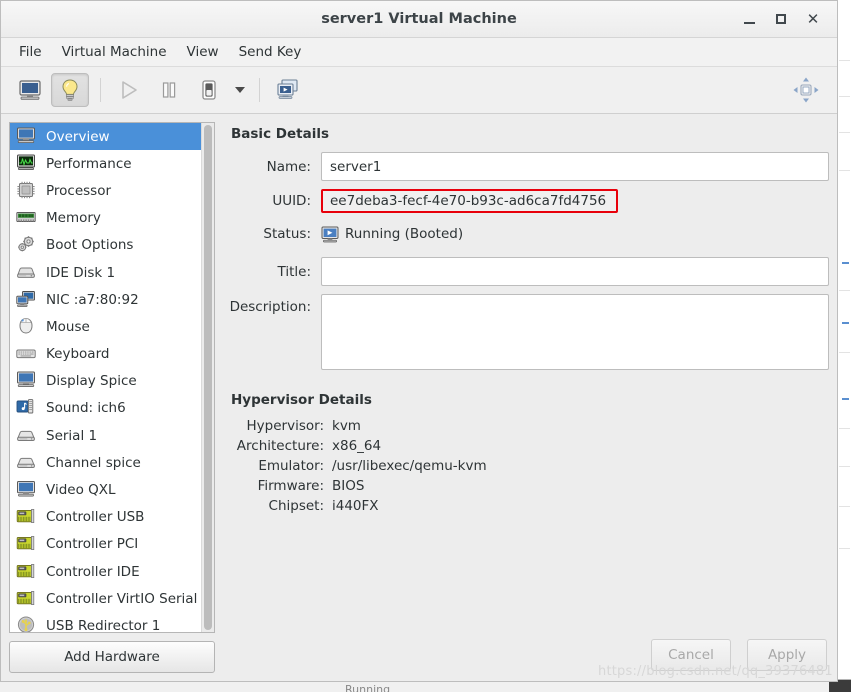 Image resolution: width=851 pixels, height=692 pixels. What do you see at coordinates (348, 486) in the screenshot?
I see `hypervisor-row-value: BIOS` at bounding box center [348, 486].